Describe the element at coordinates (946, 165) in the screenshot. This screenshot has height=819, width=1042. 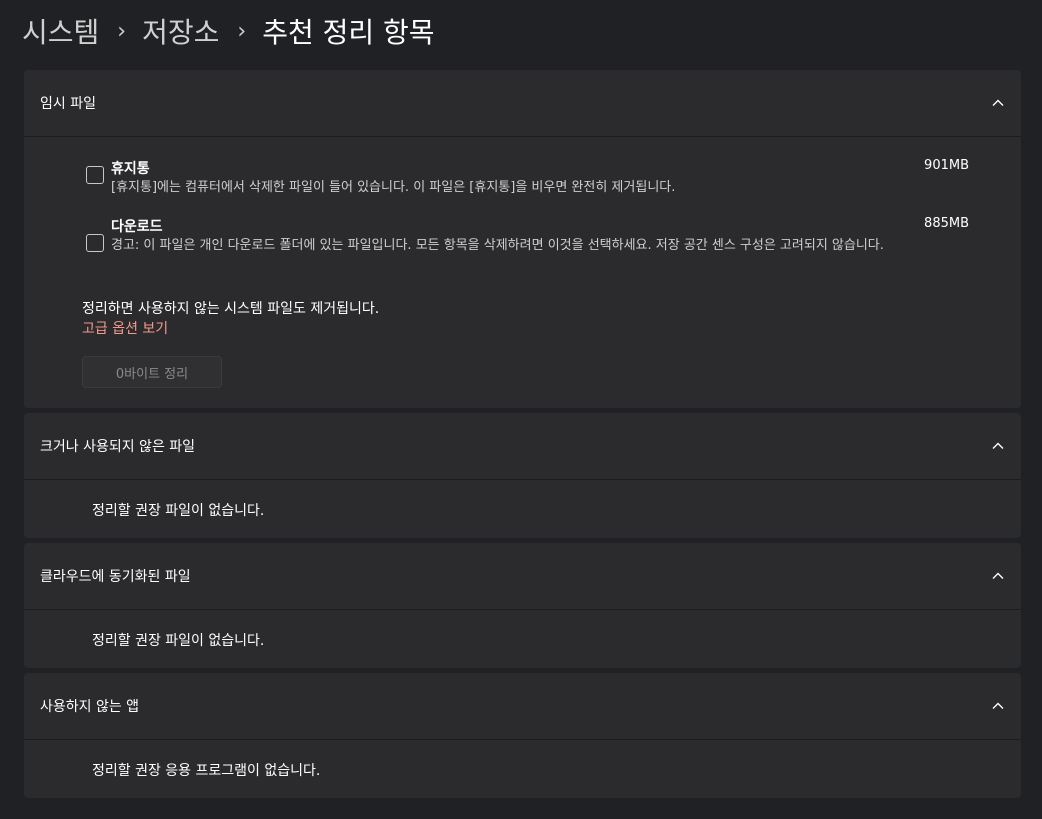
I see `item-size: 901MB` at that location.